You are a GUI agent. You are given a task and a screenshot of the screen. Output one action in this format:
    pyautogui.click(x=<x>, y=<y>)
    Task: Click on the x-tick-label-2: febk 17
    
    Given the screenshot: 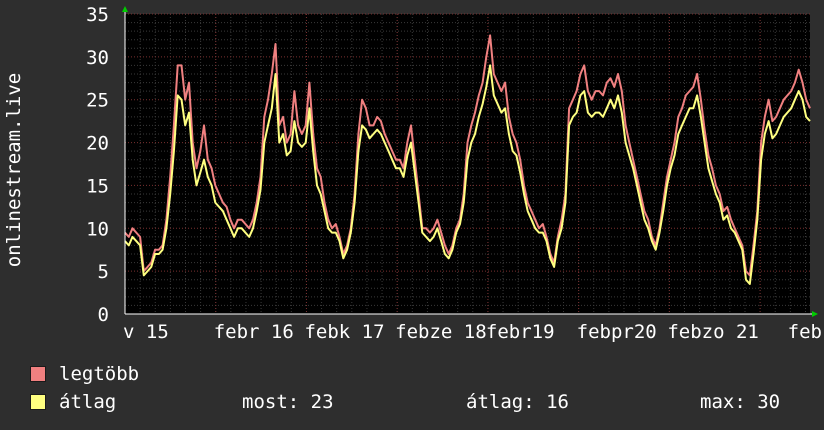 What is the action you would take?
    pyautogui.click(x=344, y=332)
    